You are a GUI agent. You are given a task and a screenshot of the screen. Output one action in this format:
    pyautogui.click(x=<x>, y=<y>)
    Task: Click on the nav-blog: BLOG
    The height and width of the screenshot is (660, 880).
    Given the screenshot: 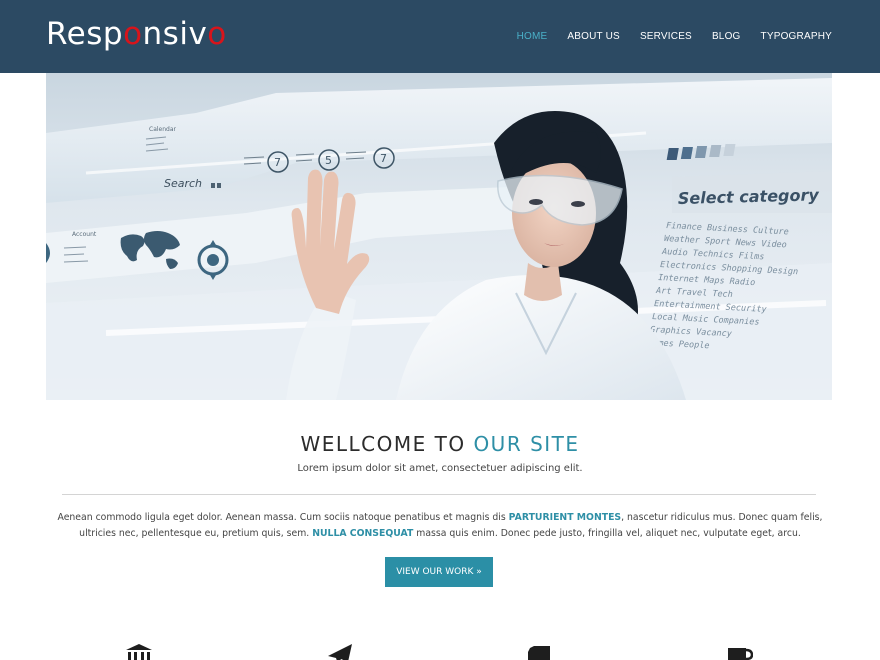 What is the action you would take?
    pyautogui.click(x=726, y=37)
    